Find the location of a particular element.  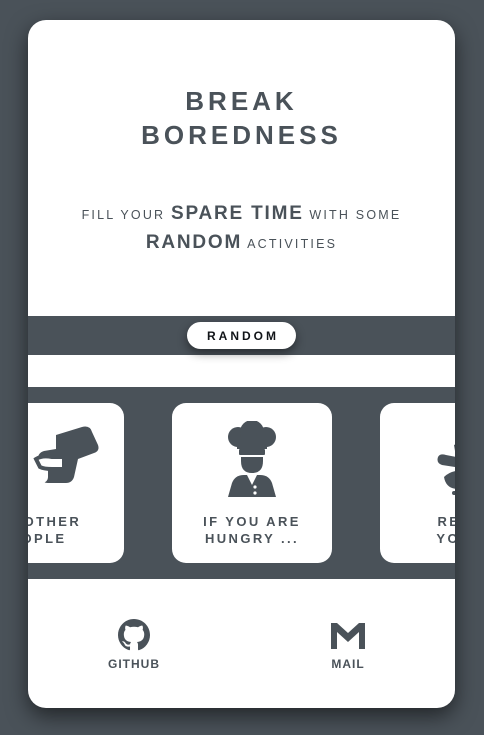

tagline-part-3: ACTIVITIES is located at coordinates (292, 244).